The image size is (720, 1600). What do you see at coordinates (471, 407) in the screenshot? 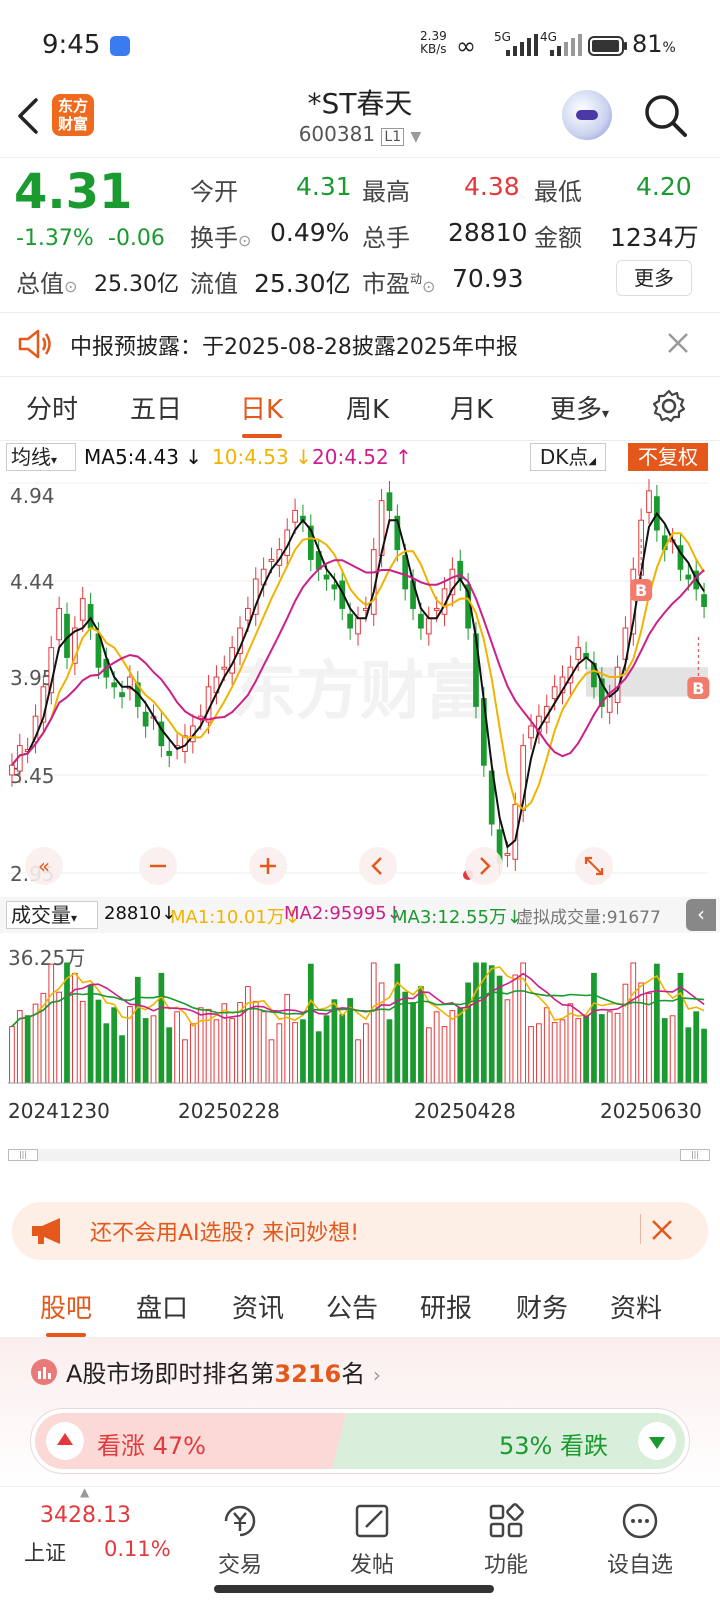
I see `tab-monthly-k: 月K` at bounding box center [471, 407].